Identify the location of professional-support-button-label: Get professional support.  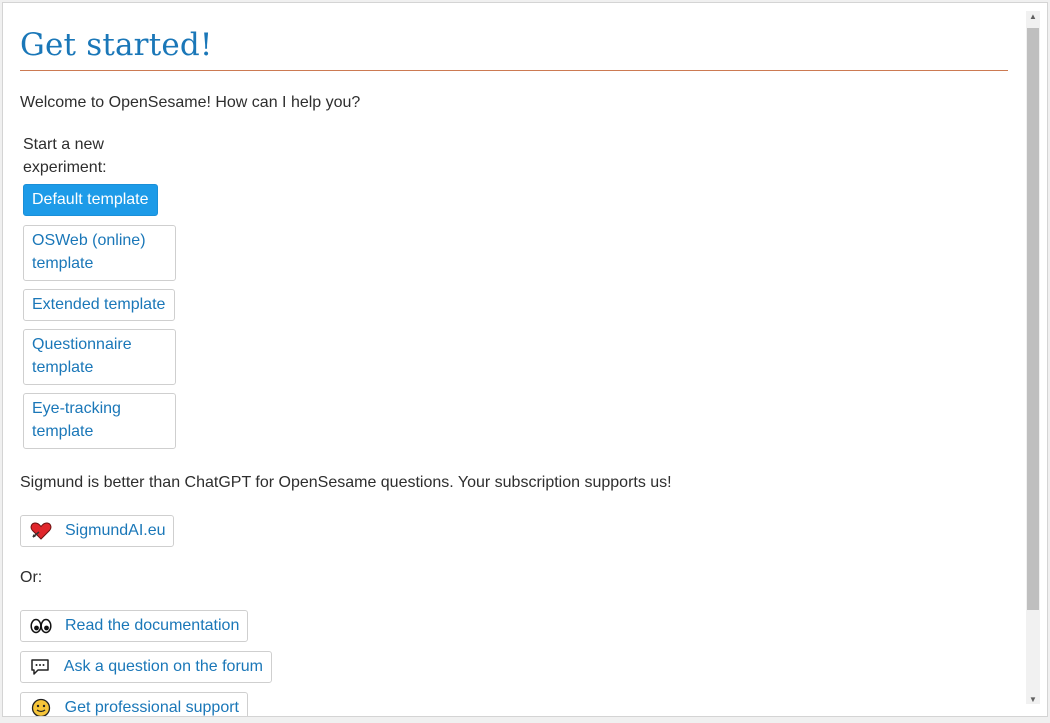
(151, 707).